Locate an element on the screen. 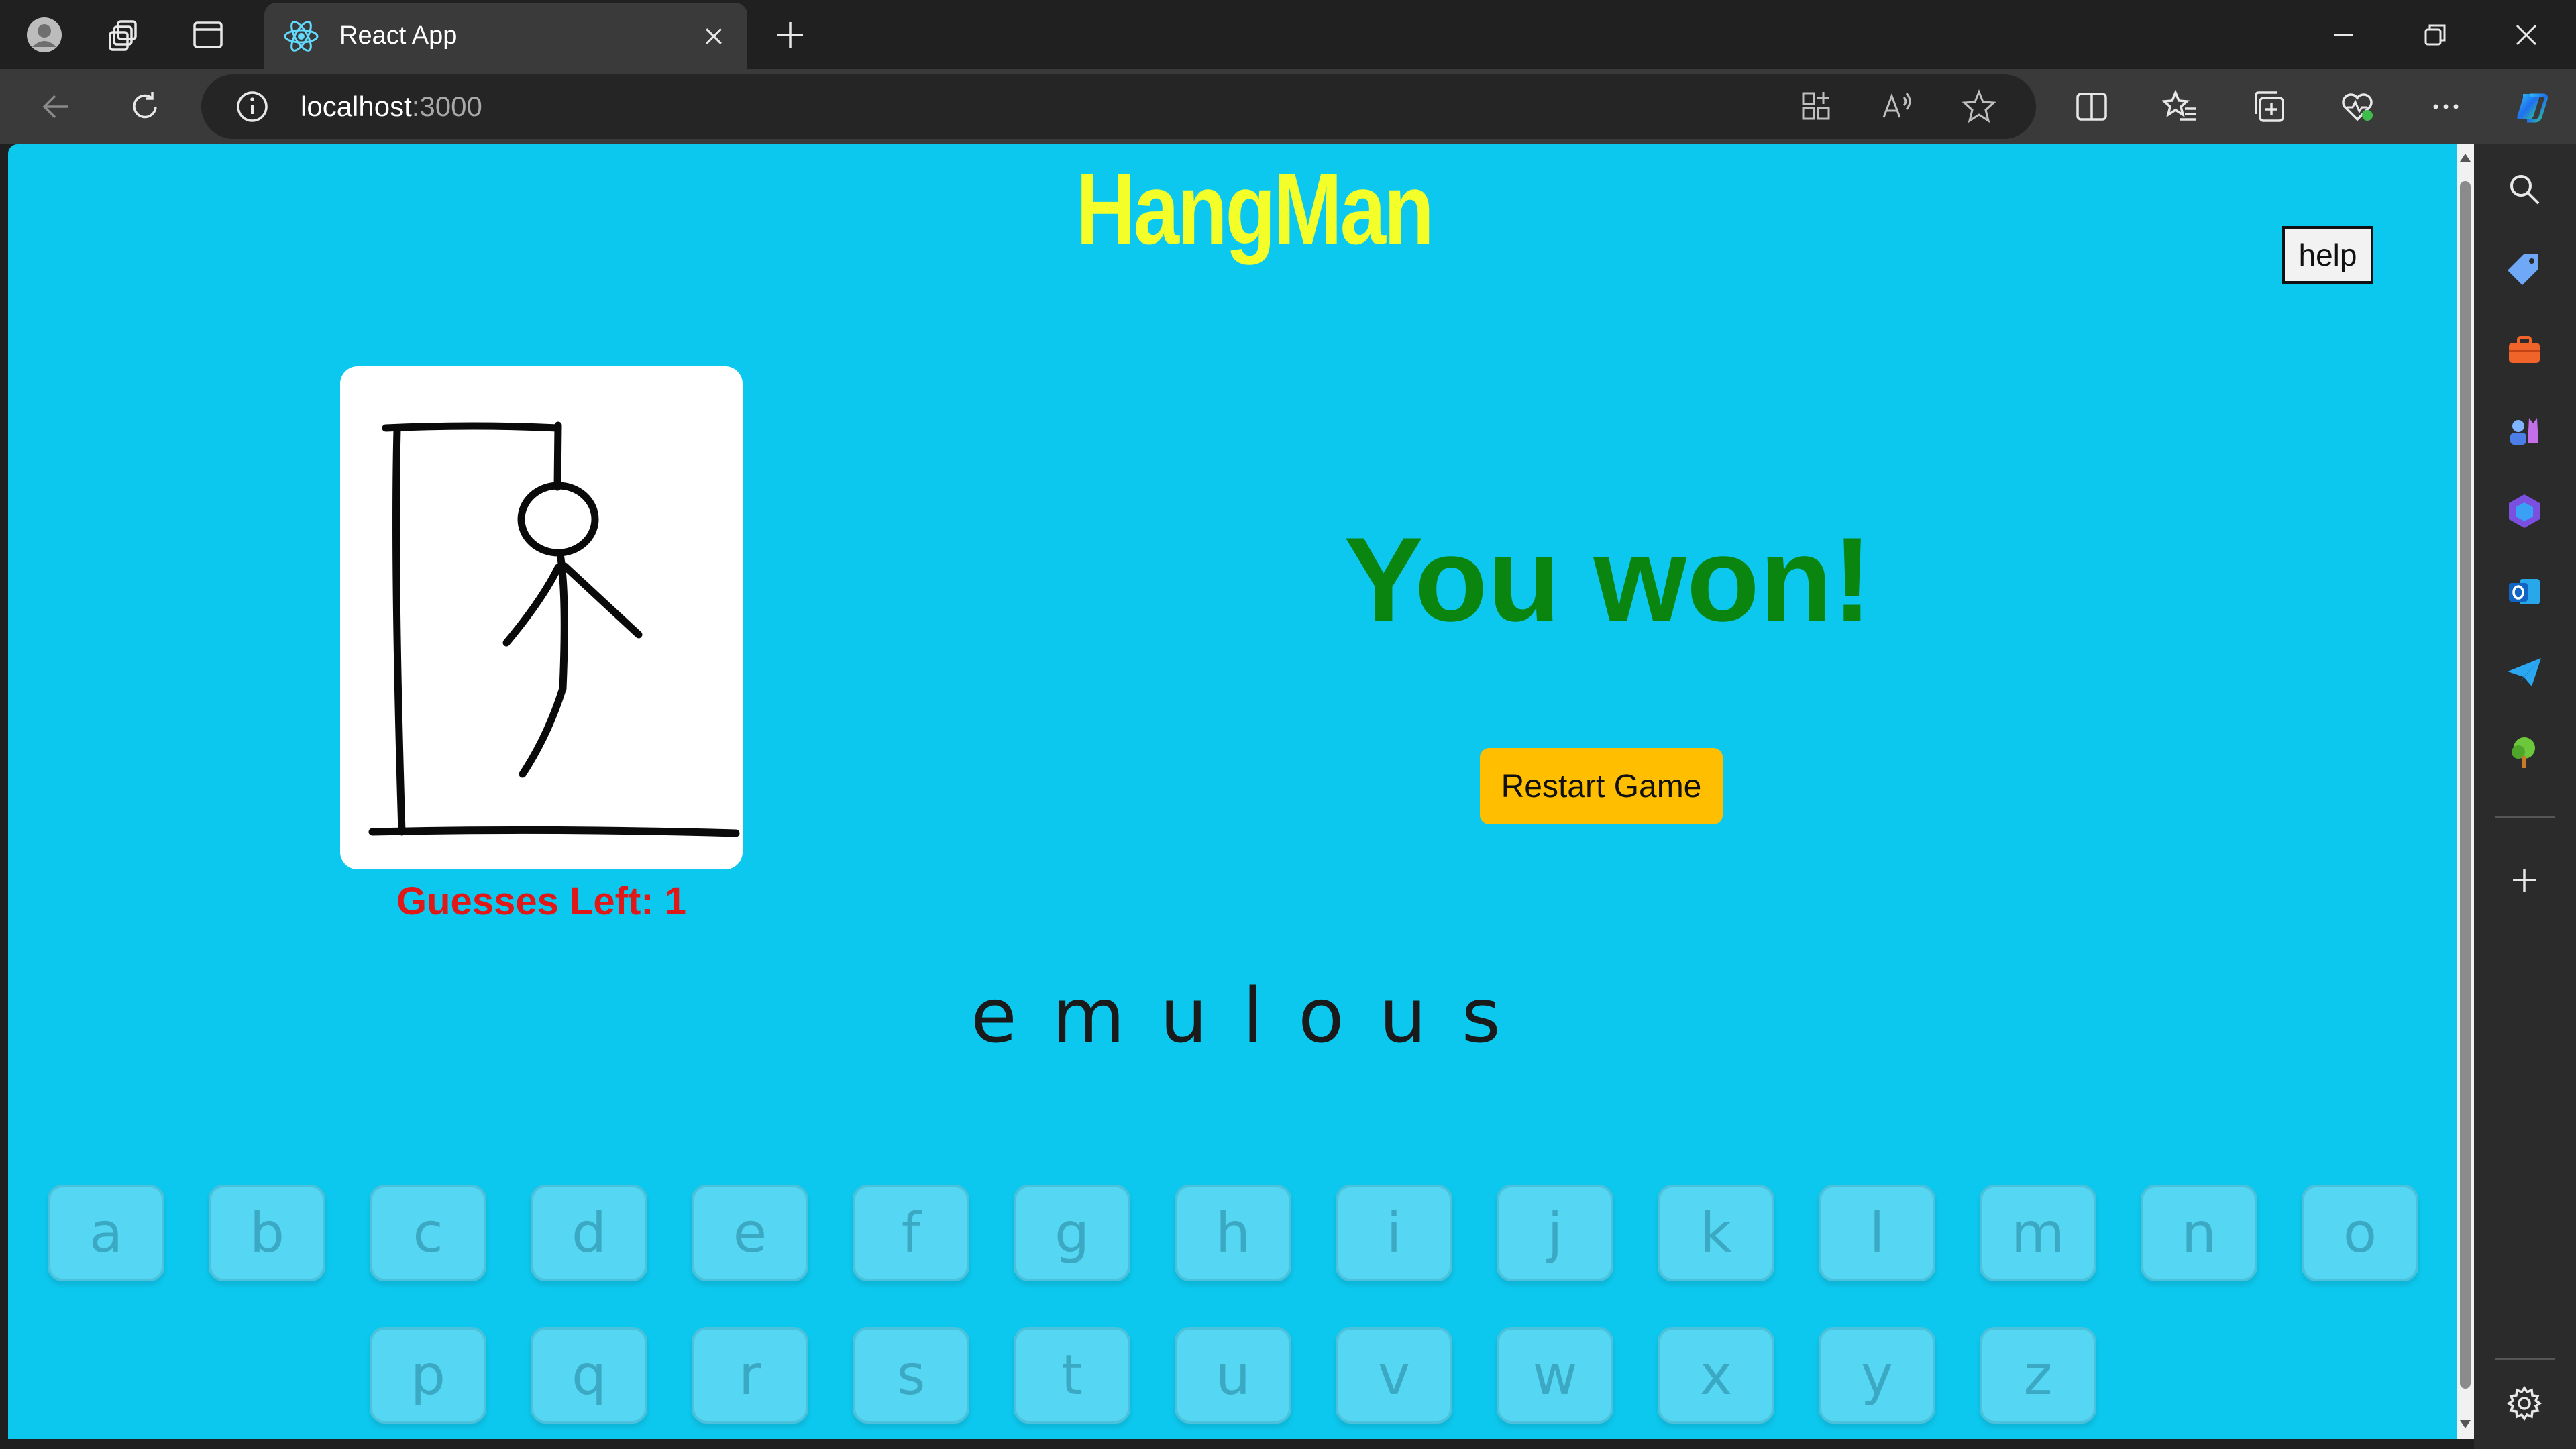  game-title: HangMan is located at coordinates (1255, 208).